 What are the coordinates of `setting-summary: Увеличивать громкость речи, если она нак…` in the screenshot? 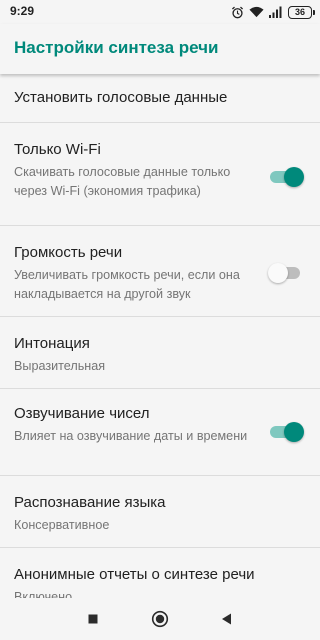 It's located at (127, 284).